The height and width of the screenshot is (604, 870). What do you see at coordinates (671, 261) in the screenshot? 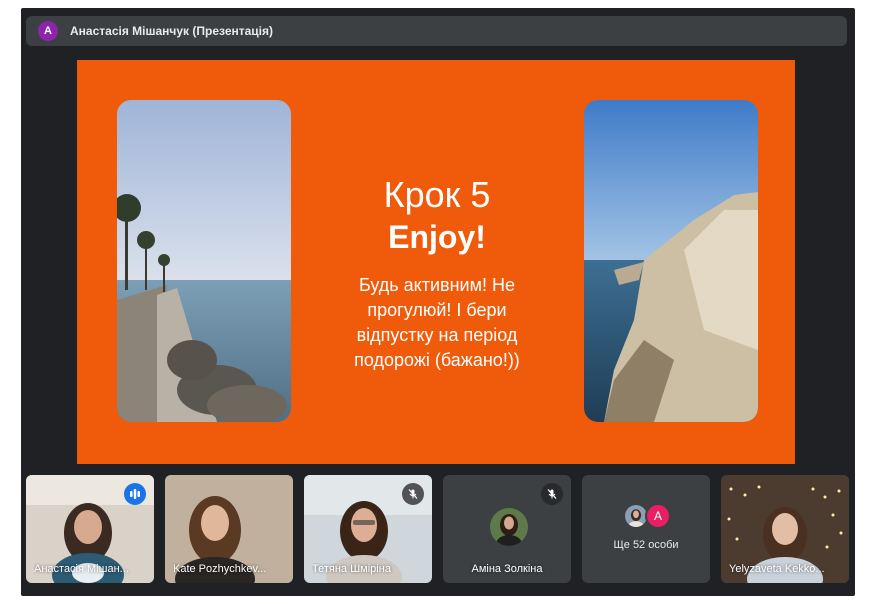
I see `cliff-photo` at bounding box center [671, 261].